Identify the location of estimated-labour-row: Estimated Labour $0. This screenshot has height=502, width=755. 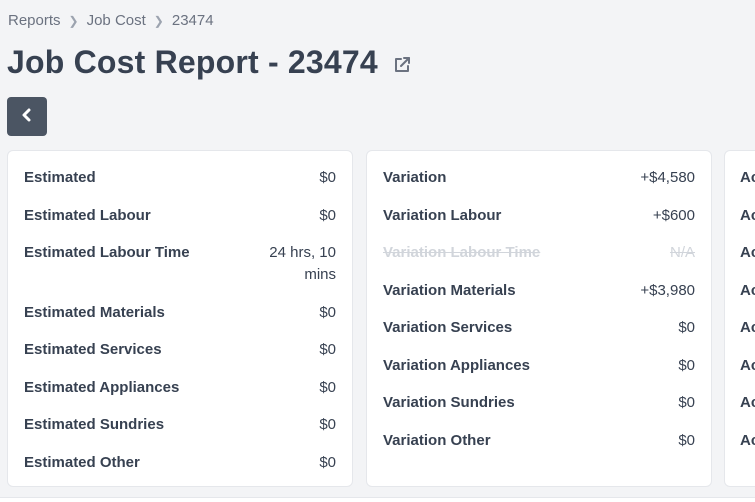
(180, 216).